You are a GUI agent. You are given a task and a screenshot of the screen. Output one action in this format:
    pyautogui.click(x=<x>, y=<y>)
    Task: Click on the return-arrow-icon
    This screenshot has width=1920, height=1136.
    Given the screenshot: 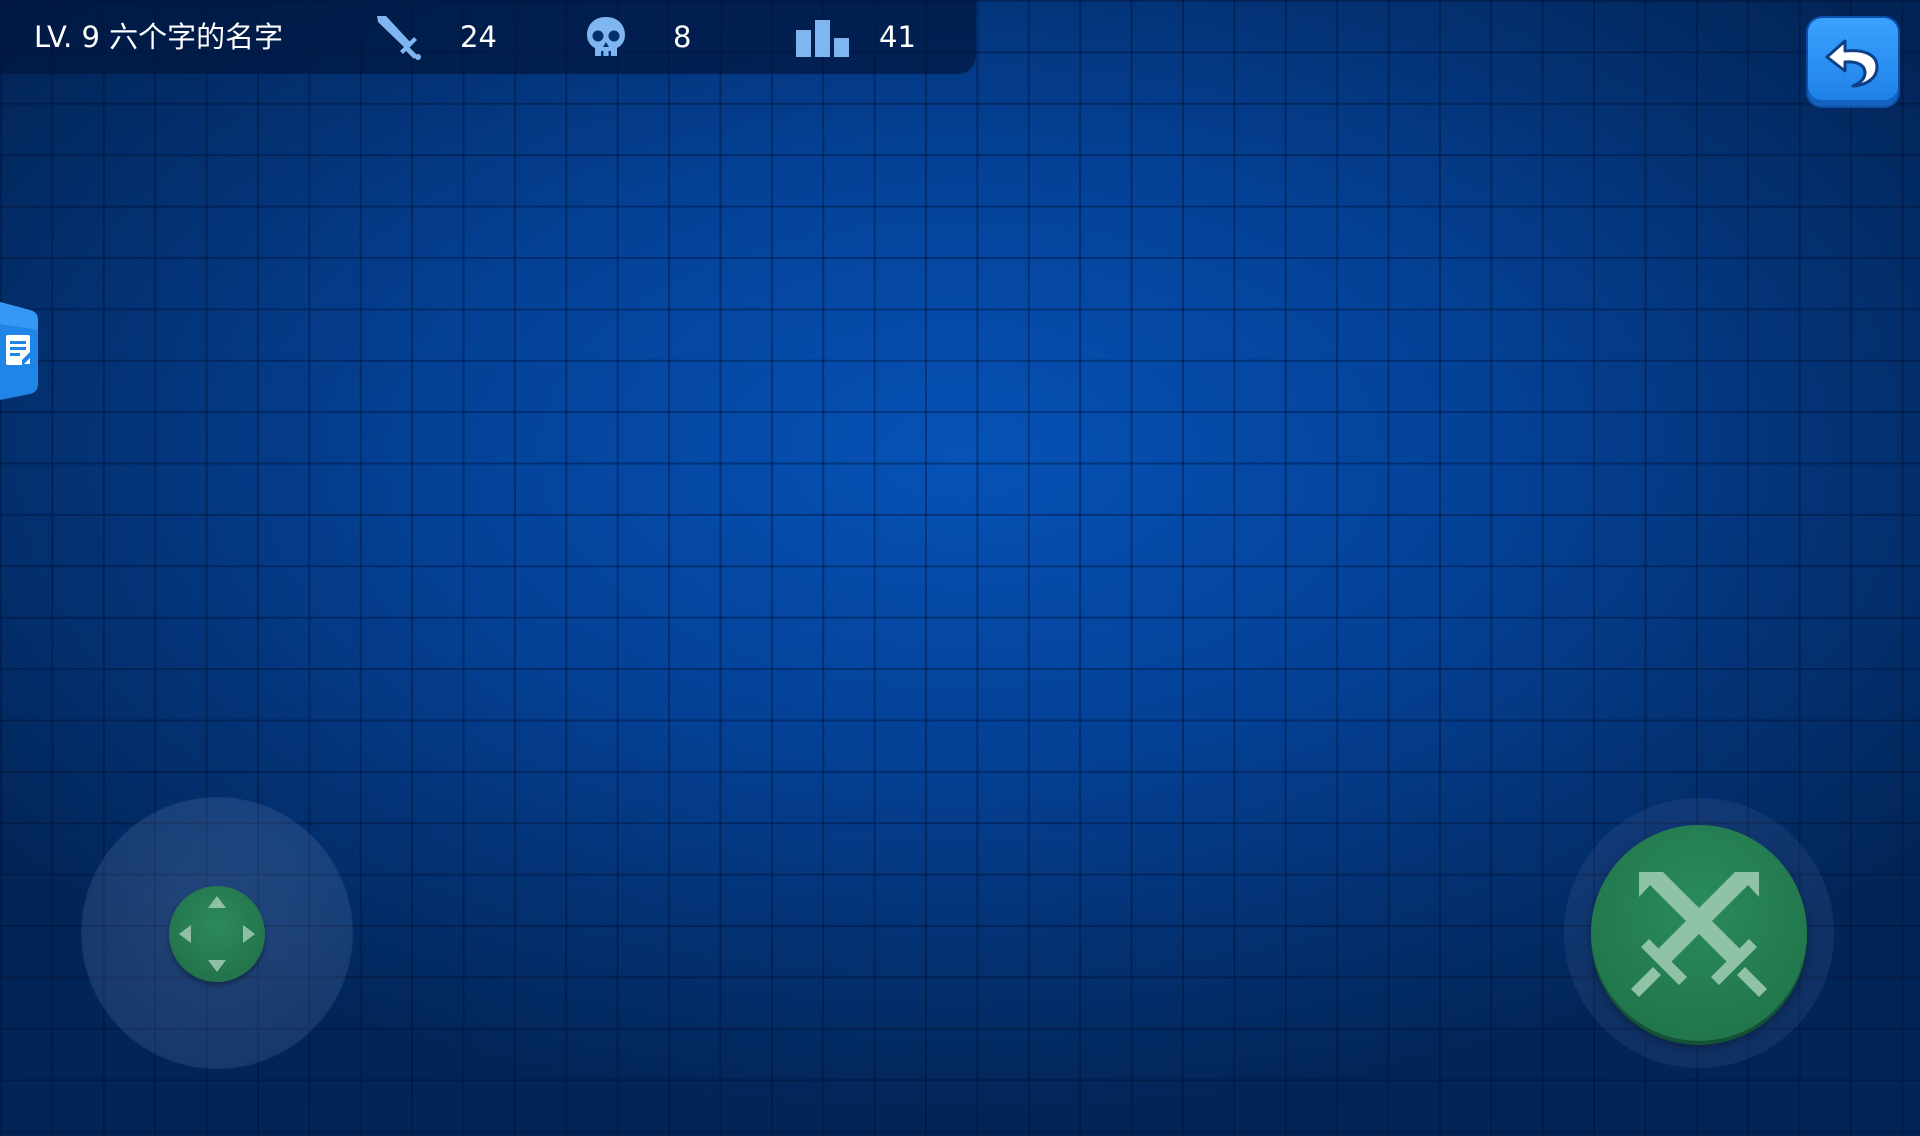 What is the action you would take?
    pyautogui.click(x=1852, y=63)
    